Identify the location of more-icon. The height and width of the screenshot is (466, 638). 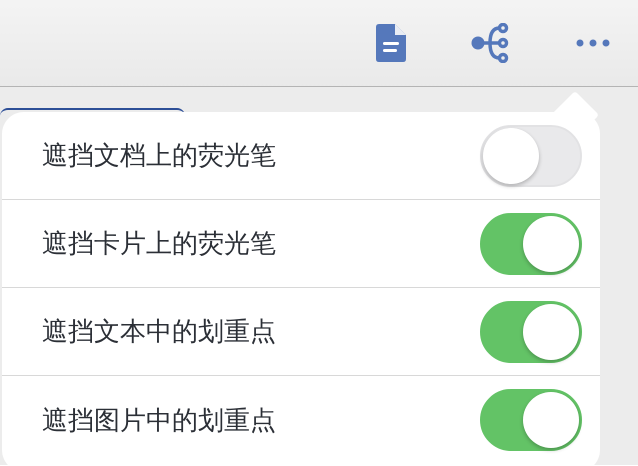
(593, 43).